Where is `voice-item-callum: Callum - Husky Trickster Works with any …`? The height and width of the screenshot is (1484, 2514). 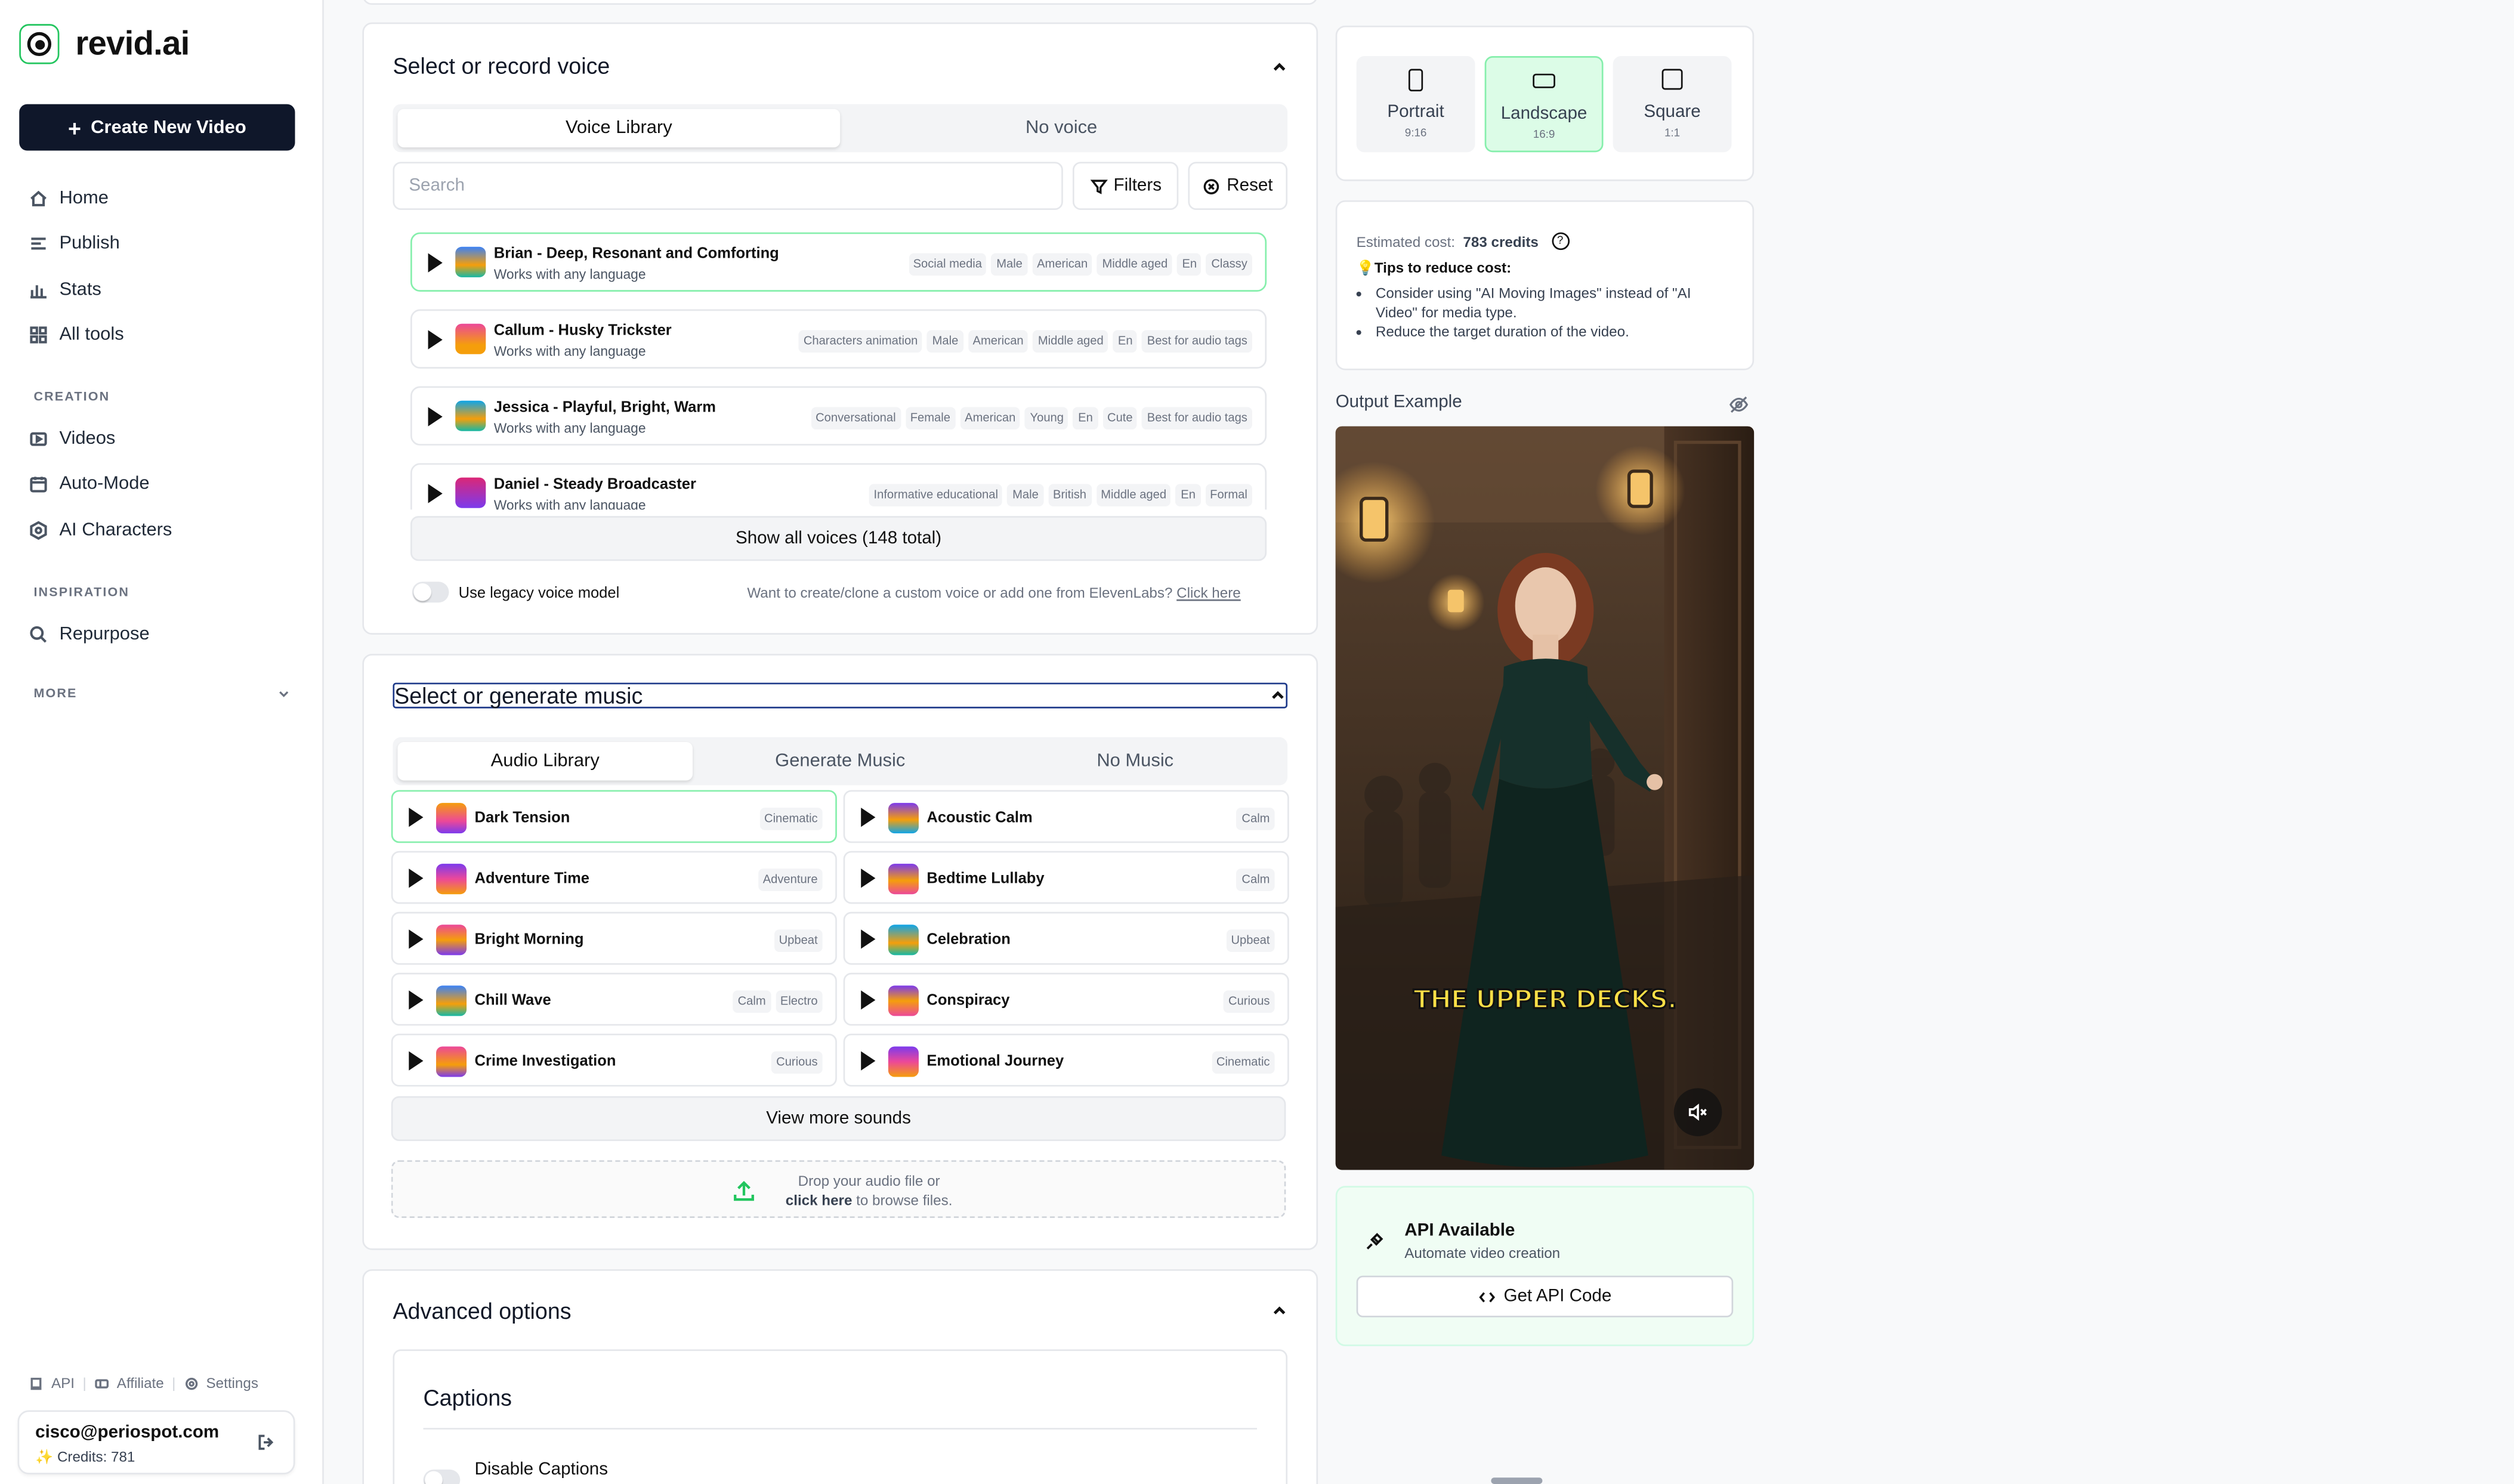 voice-item-callum: Callum - Husky Trickster Works with any … is located at coordinates (839, 339).